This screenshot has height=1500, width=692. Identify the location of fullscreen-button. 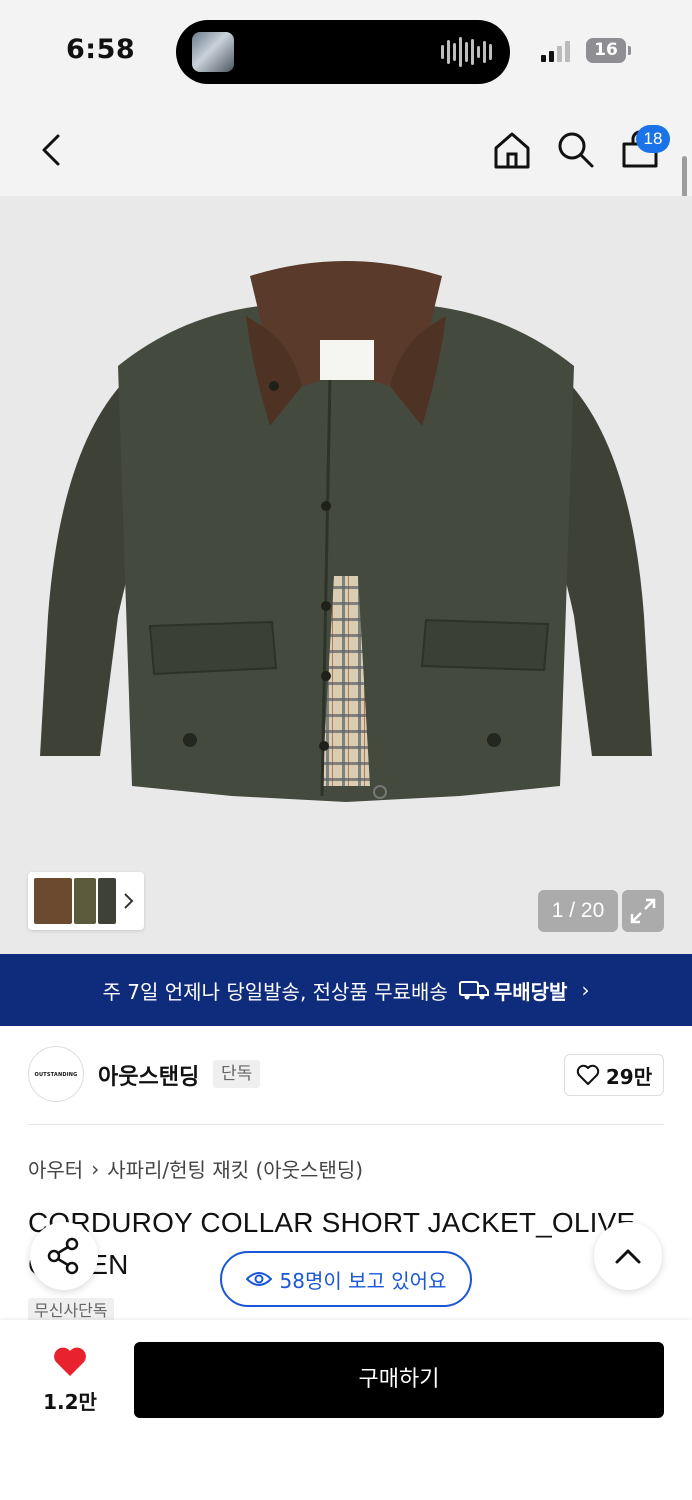
(643, 911).